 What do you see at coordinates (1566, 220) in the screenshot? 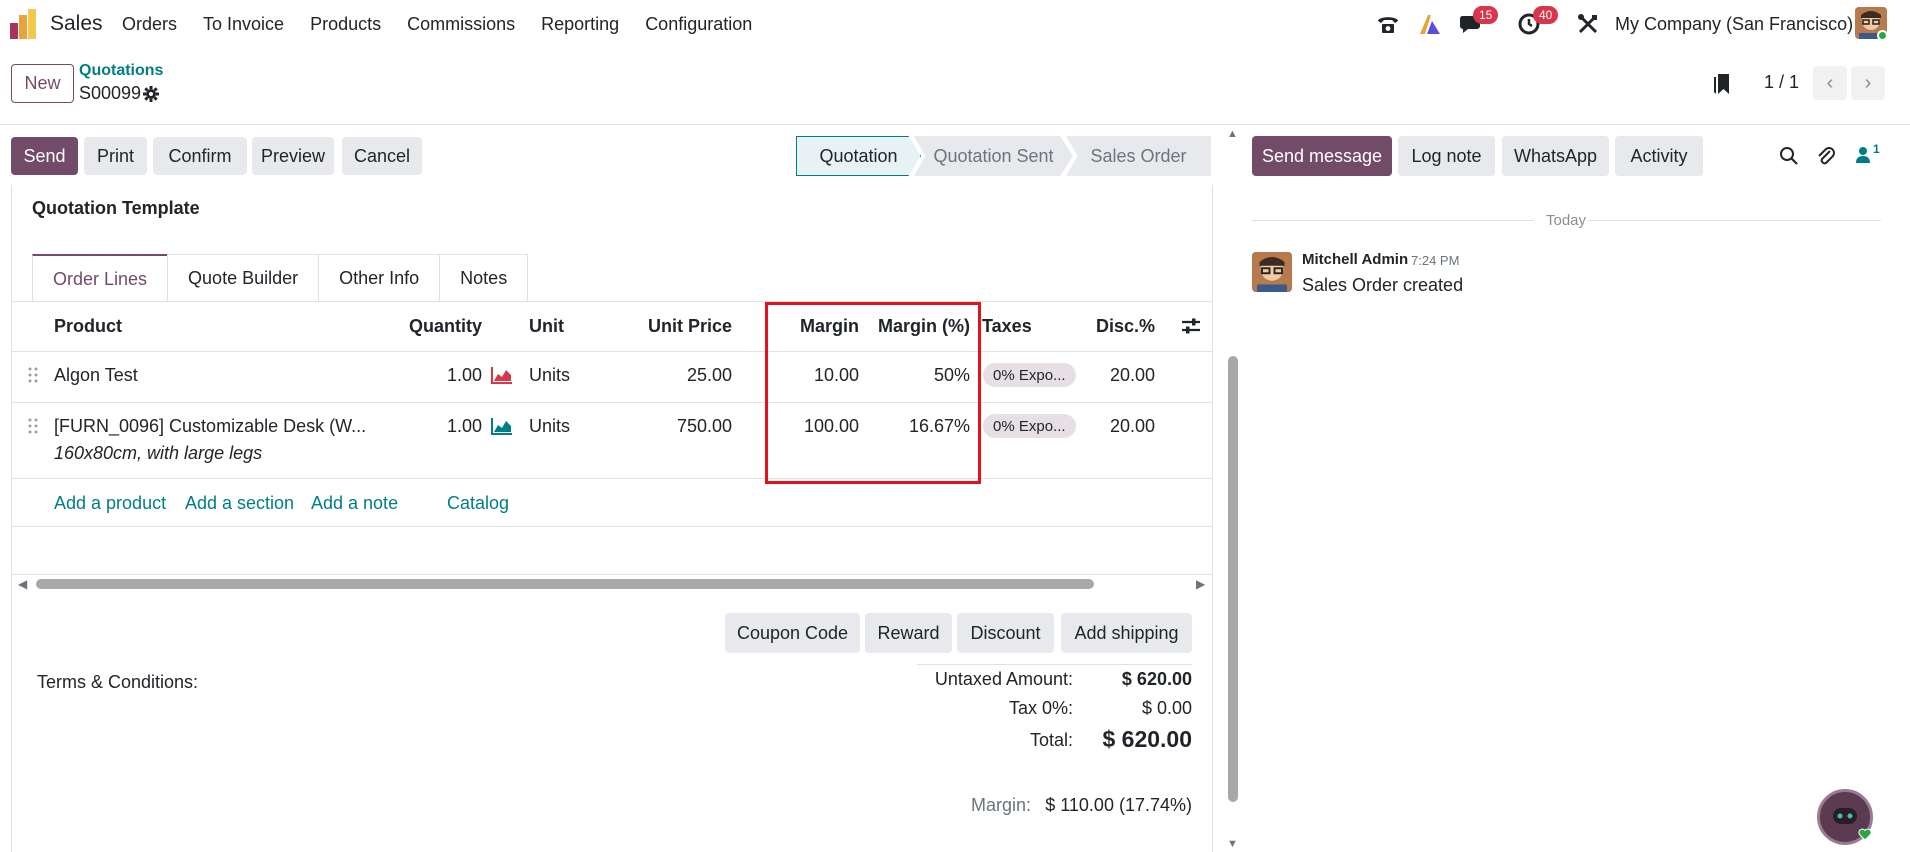
I see `today-label: Today` at bounding box center [1566, 220].